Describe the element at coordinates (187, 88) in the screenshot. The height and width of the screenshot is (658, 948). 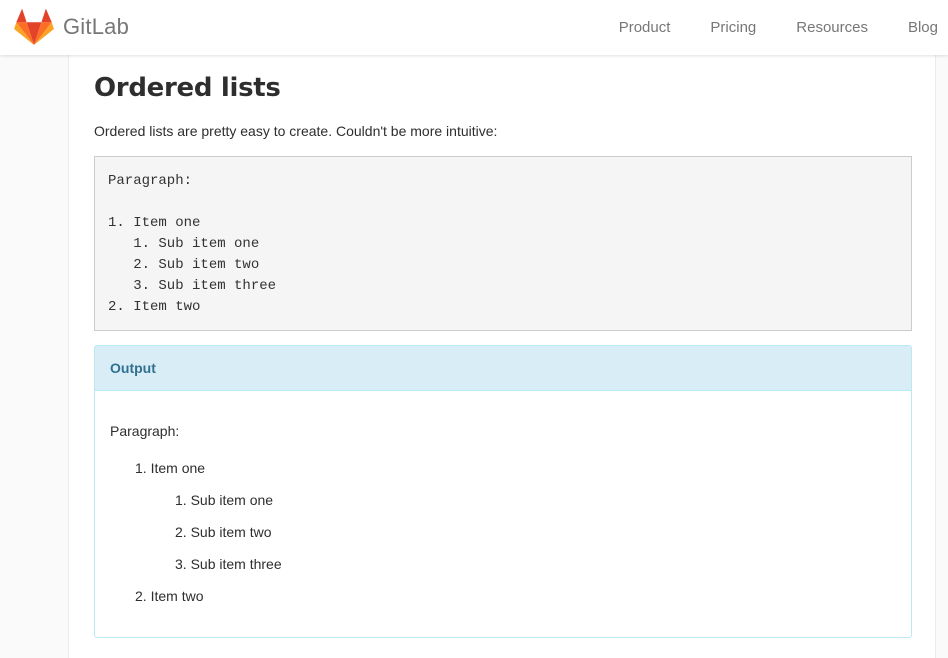
I see `section-title: Ordered lists` at that location.